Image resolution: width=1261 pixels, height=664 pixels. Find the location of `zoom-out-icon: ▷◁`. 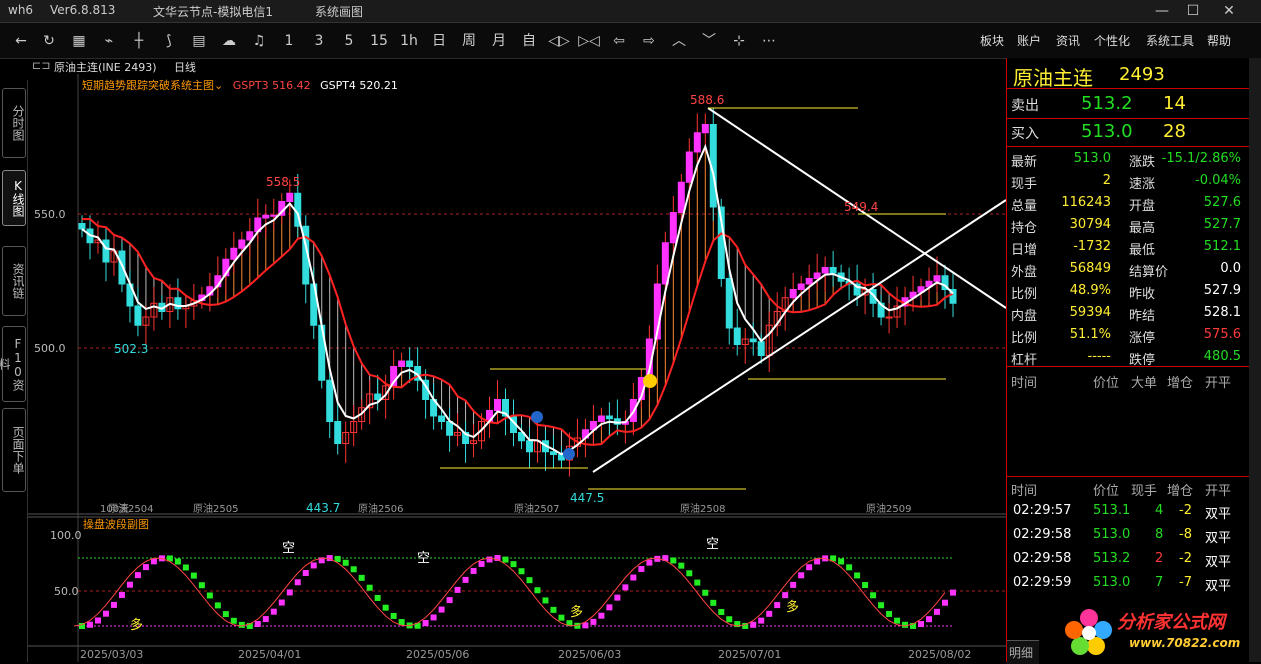

zoom-out-icon: ▷◁ is located at coordinates (589, 41).